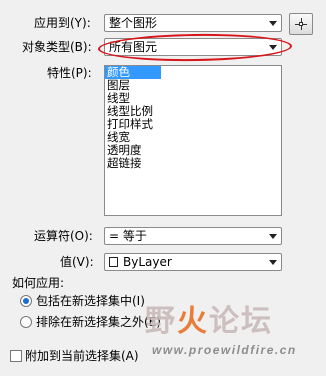 This screenshot has width=326, height=376. I want to click on include-radio, so click(26, 301).